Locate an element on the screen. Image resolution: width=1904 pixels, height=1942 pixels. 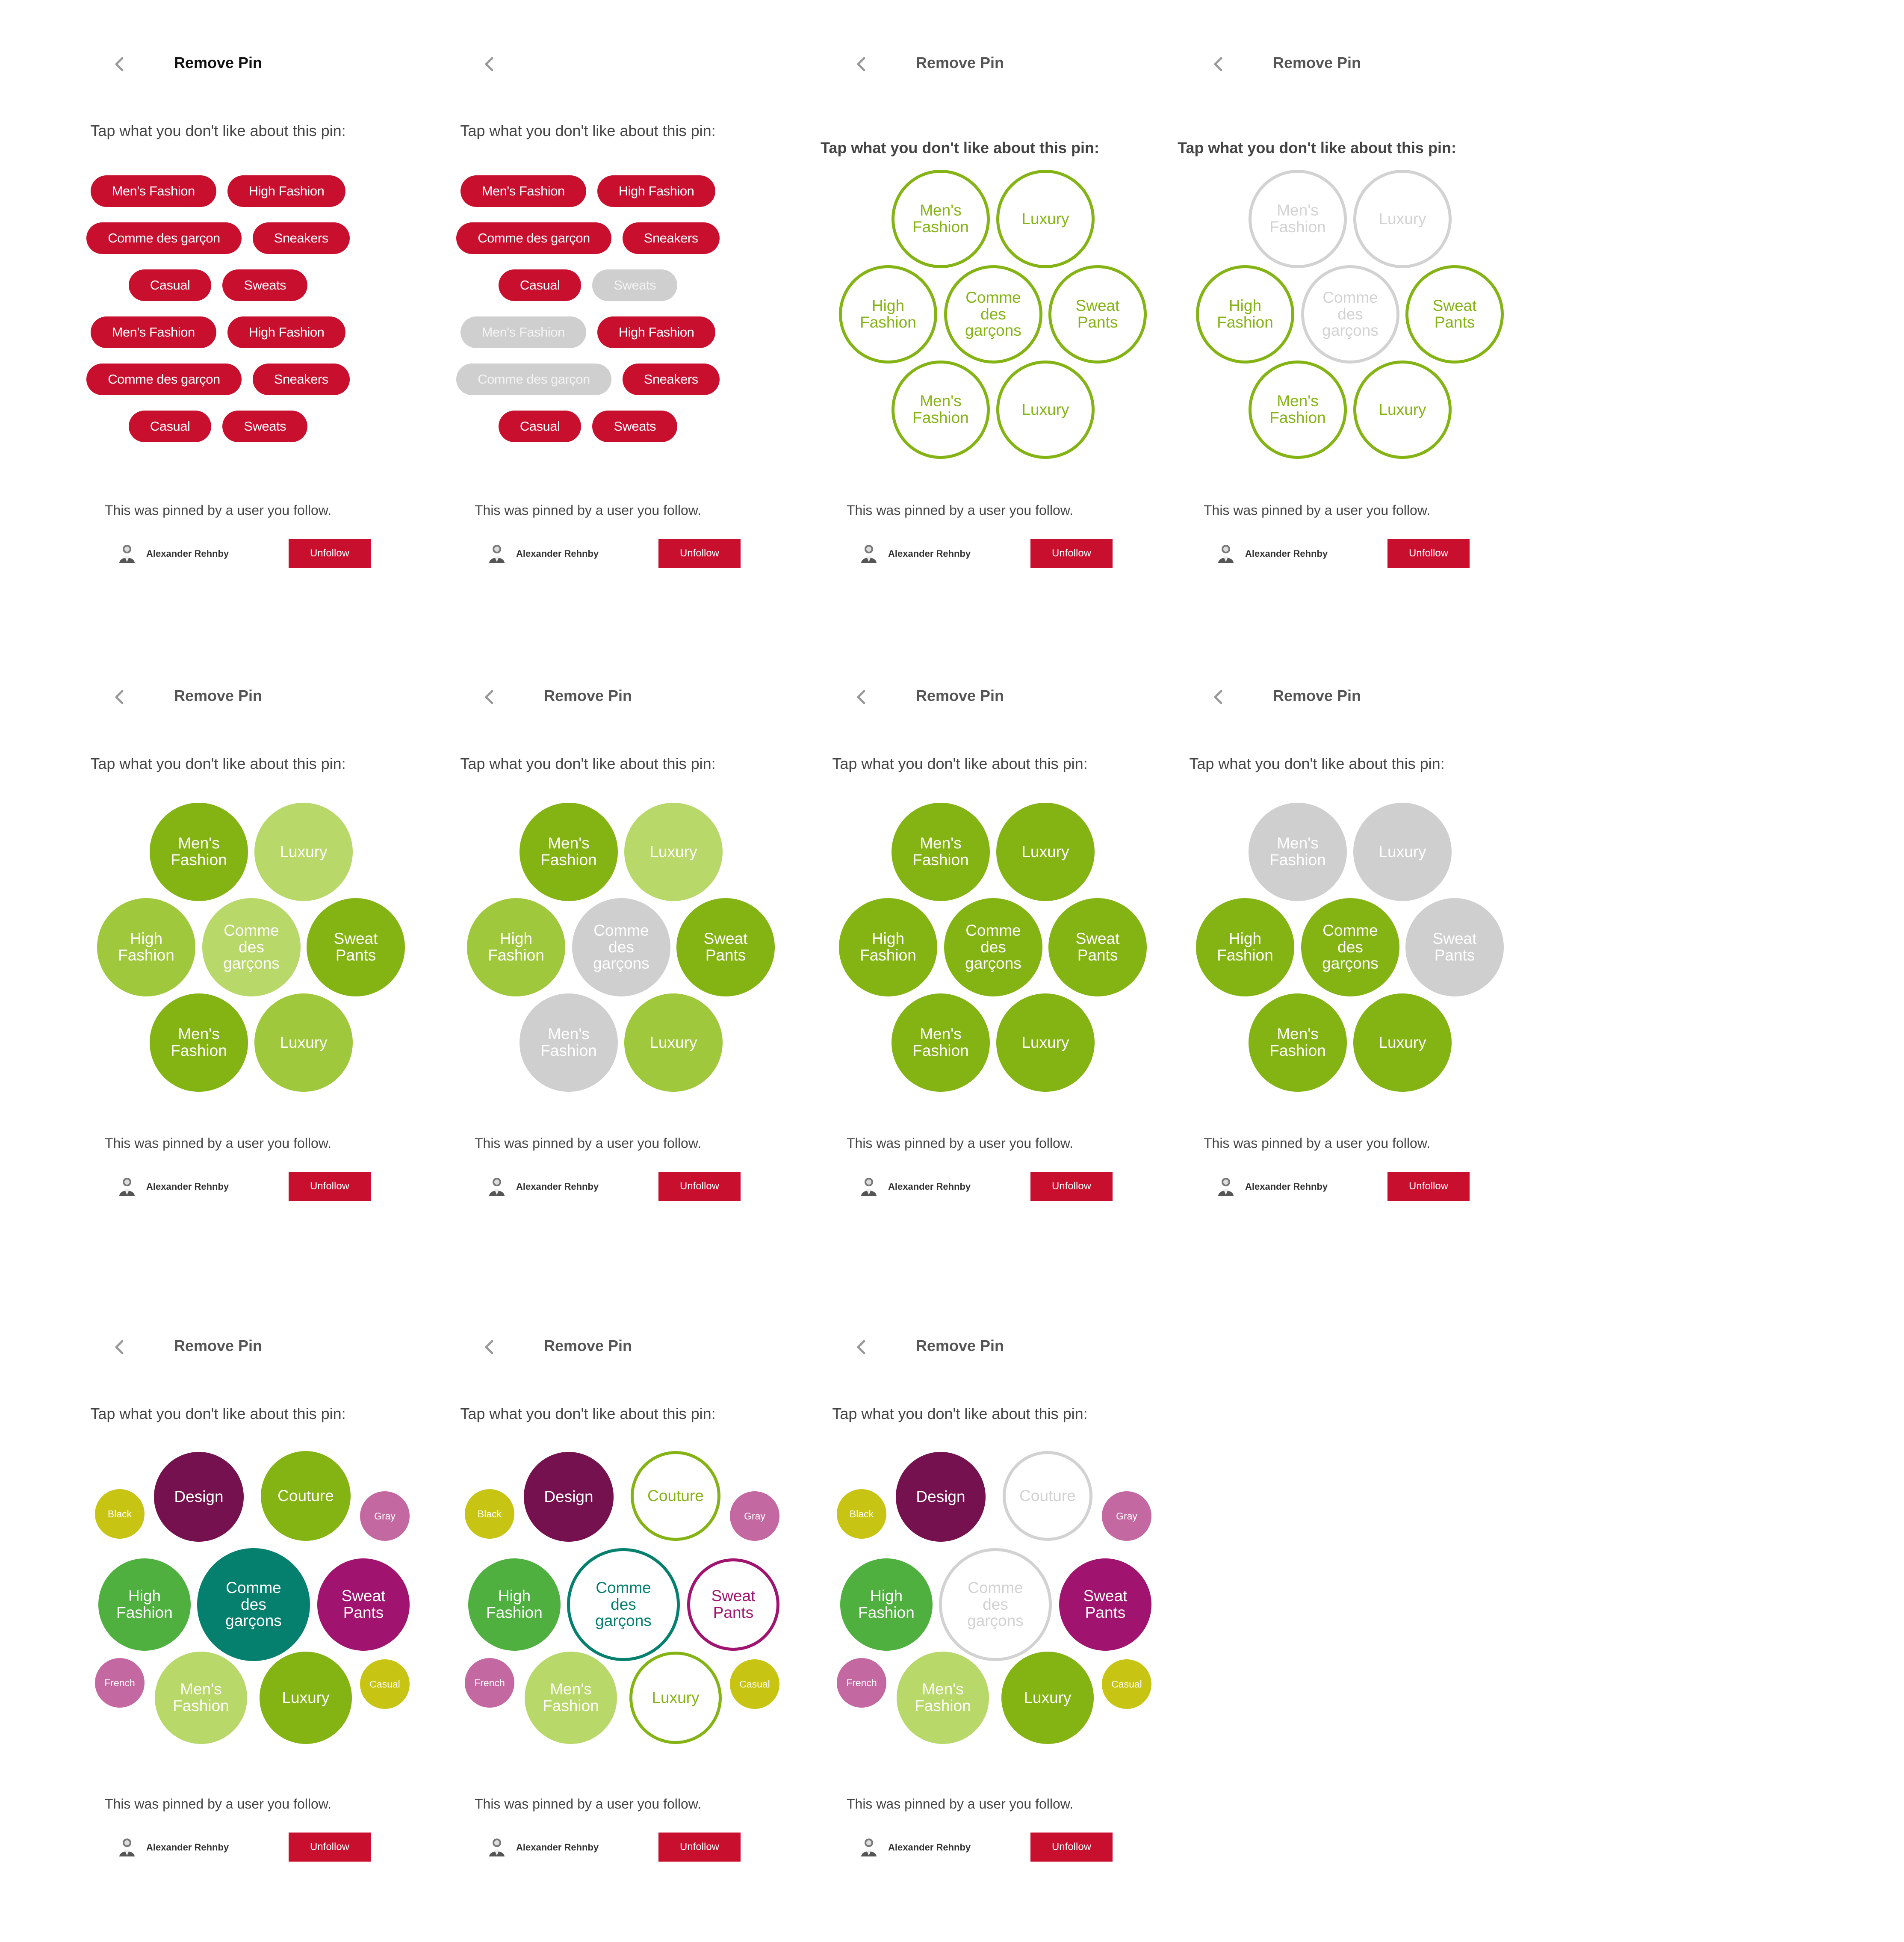
chevron-left-icon is located at coordinates (489, 64).